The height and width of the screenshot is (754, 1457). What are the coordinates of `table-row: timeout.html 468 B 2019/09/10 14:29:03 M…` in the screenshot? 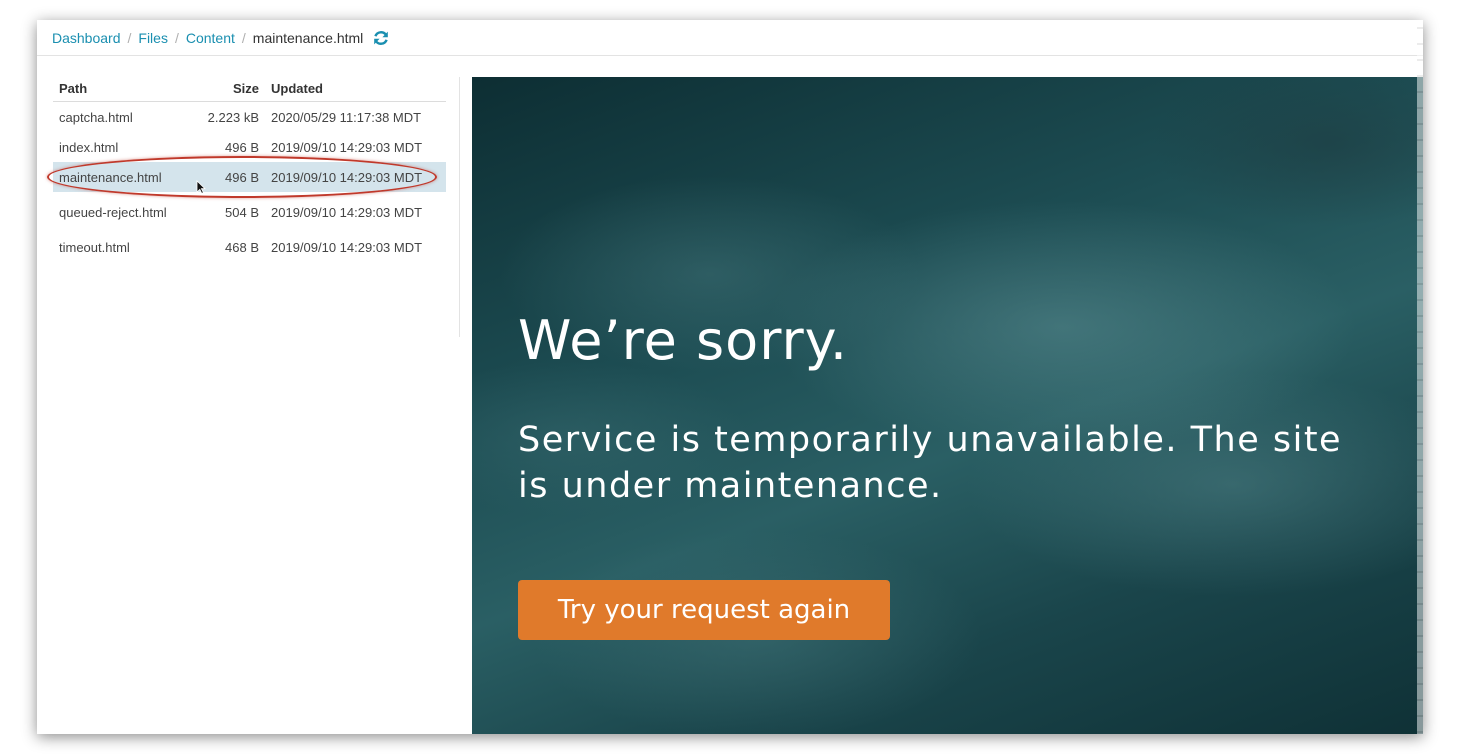 It's located at (249, 247).